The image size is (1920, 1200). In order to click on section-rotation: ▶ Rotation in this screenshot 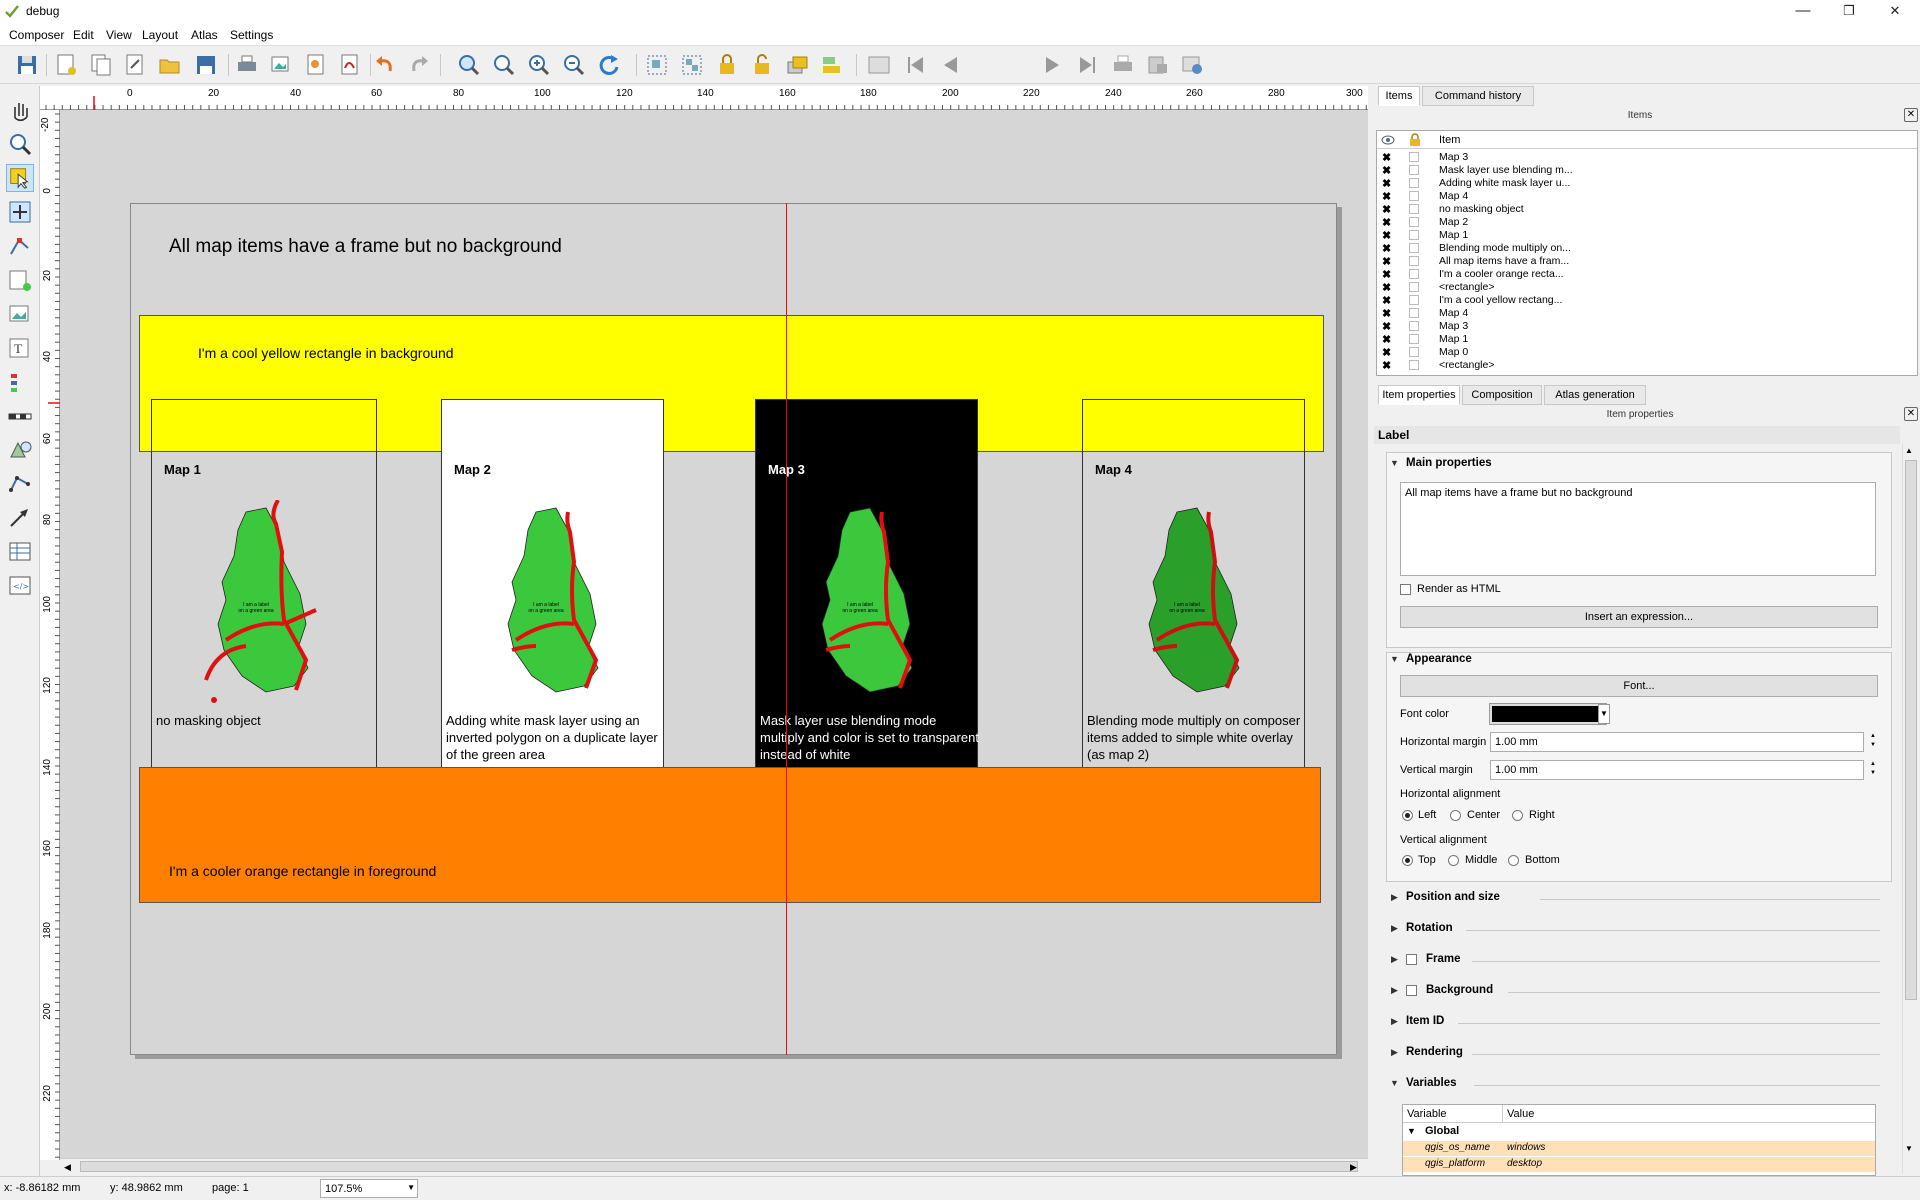, I will do `click(1638, 930)`.